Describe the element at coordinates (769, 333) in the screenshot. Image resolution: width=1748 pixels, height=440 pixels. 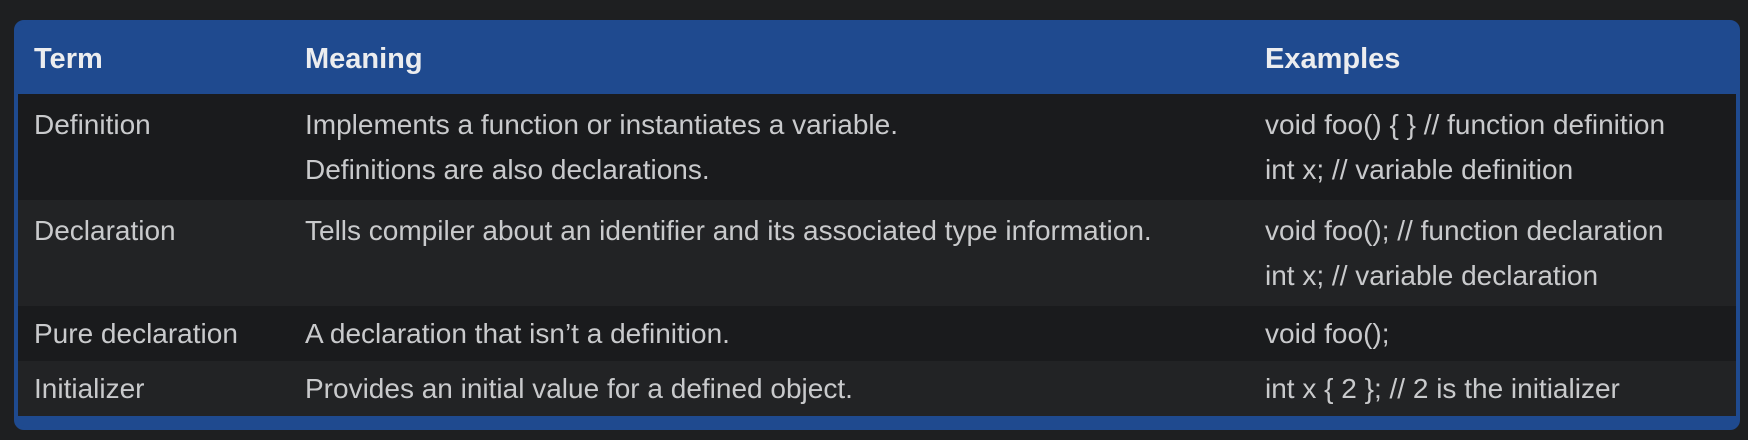
I see `meaning-cell: A declaration that isn’t a definition.` at that location.